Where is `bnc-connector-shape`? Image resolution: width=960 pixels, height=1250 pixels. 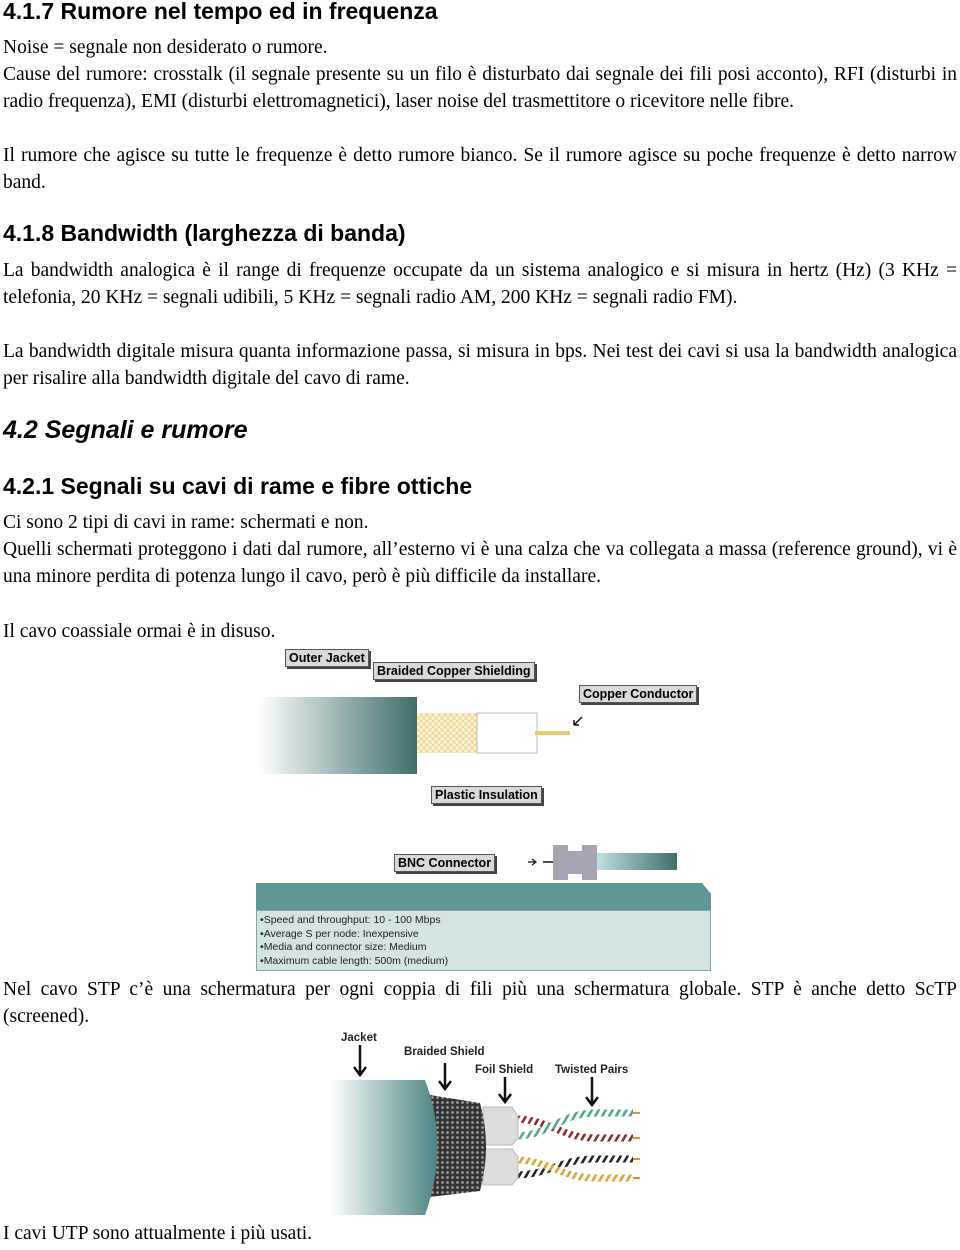 bnc-connector-shape is located at coordinates (575, 862).